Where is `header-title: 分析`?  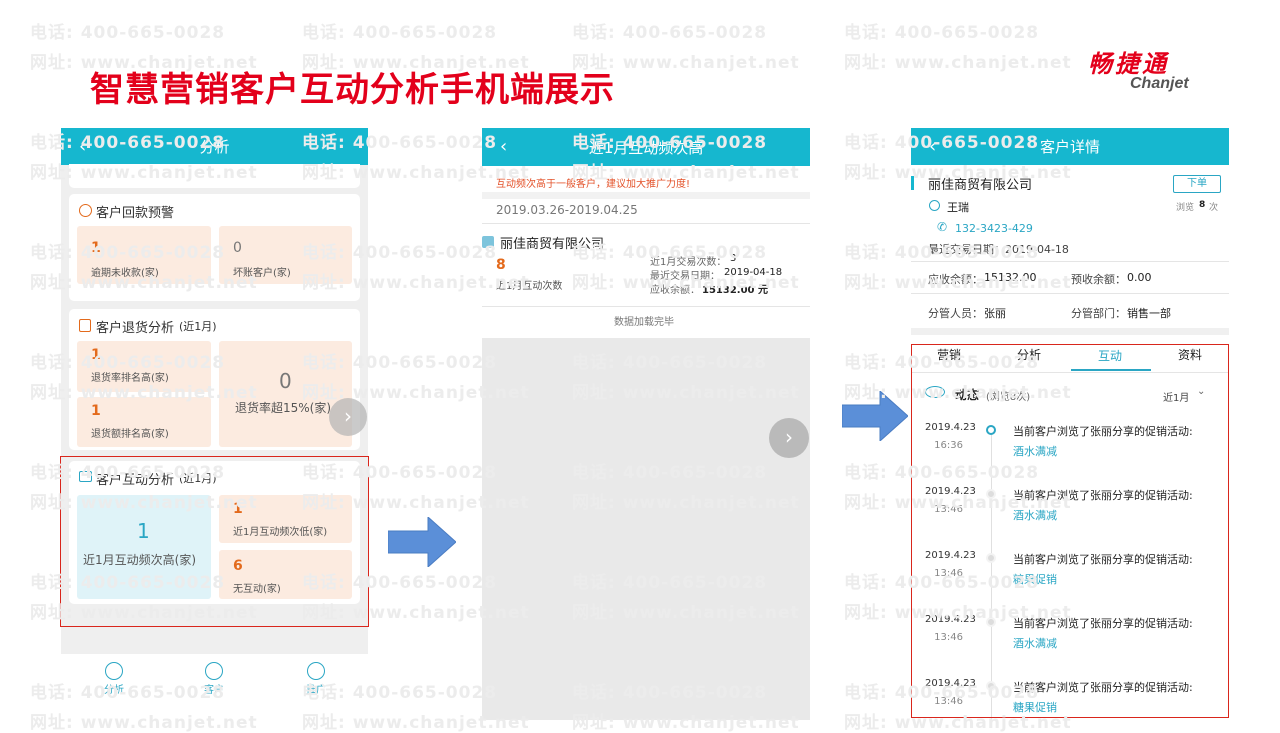
header-title: 分析 is located at coordinates (214, 147).